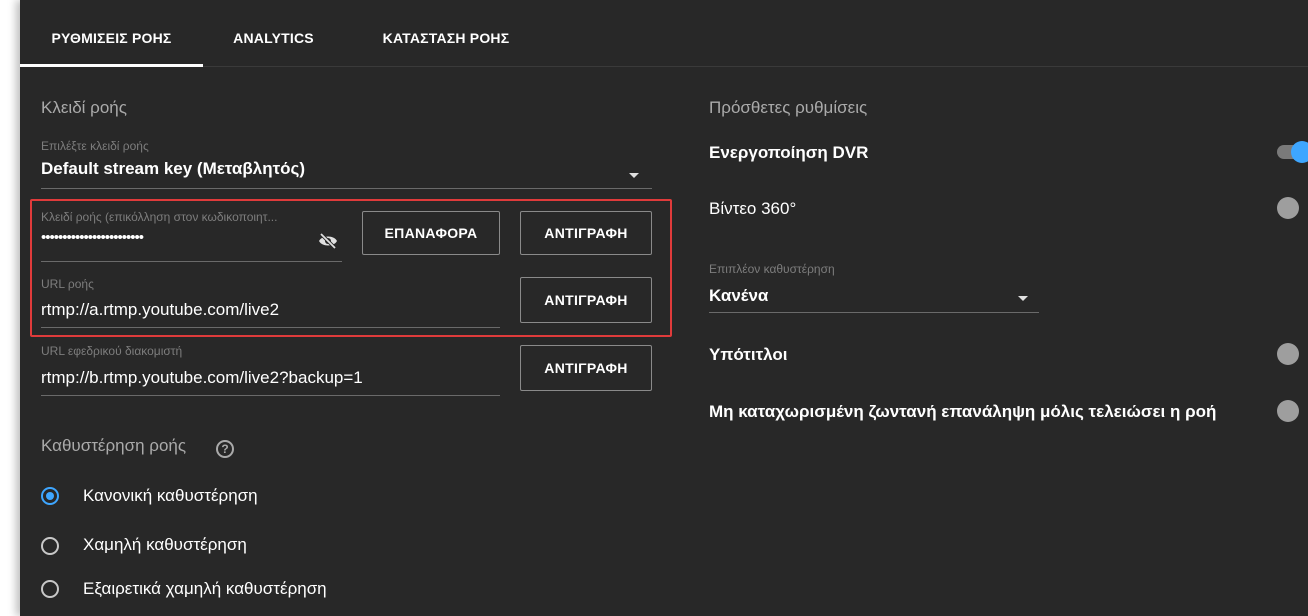 The height and width of the screenshot is (616, 1308). I want to click on tab-stream-settings: ΡΥΘΜΙΣΕΙΣ ΡΟΗΣ, so click(111, 33).